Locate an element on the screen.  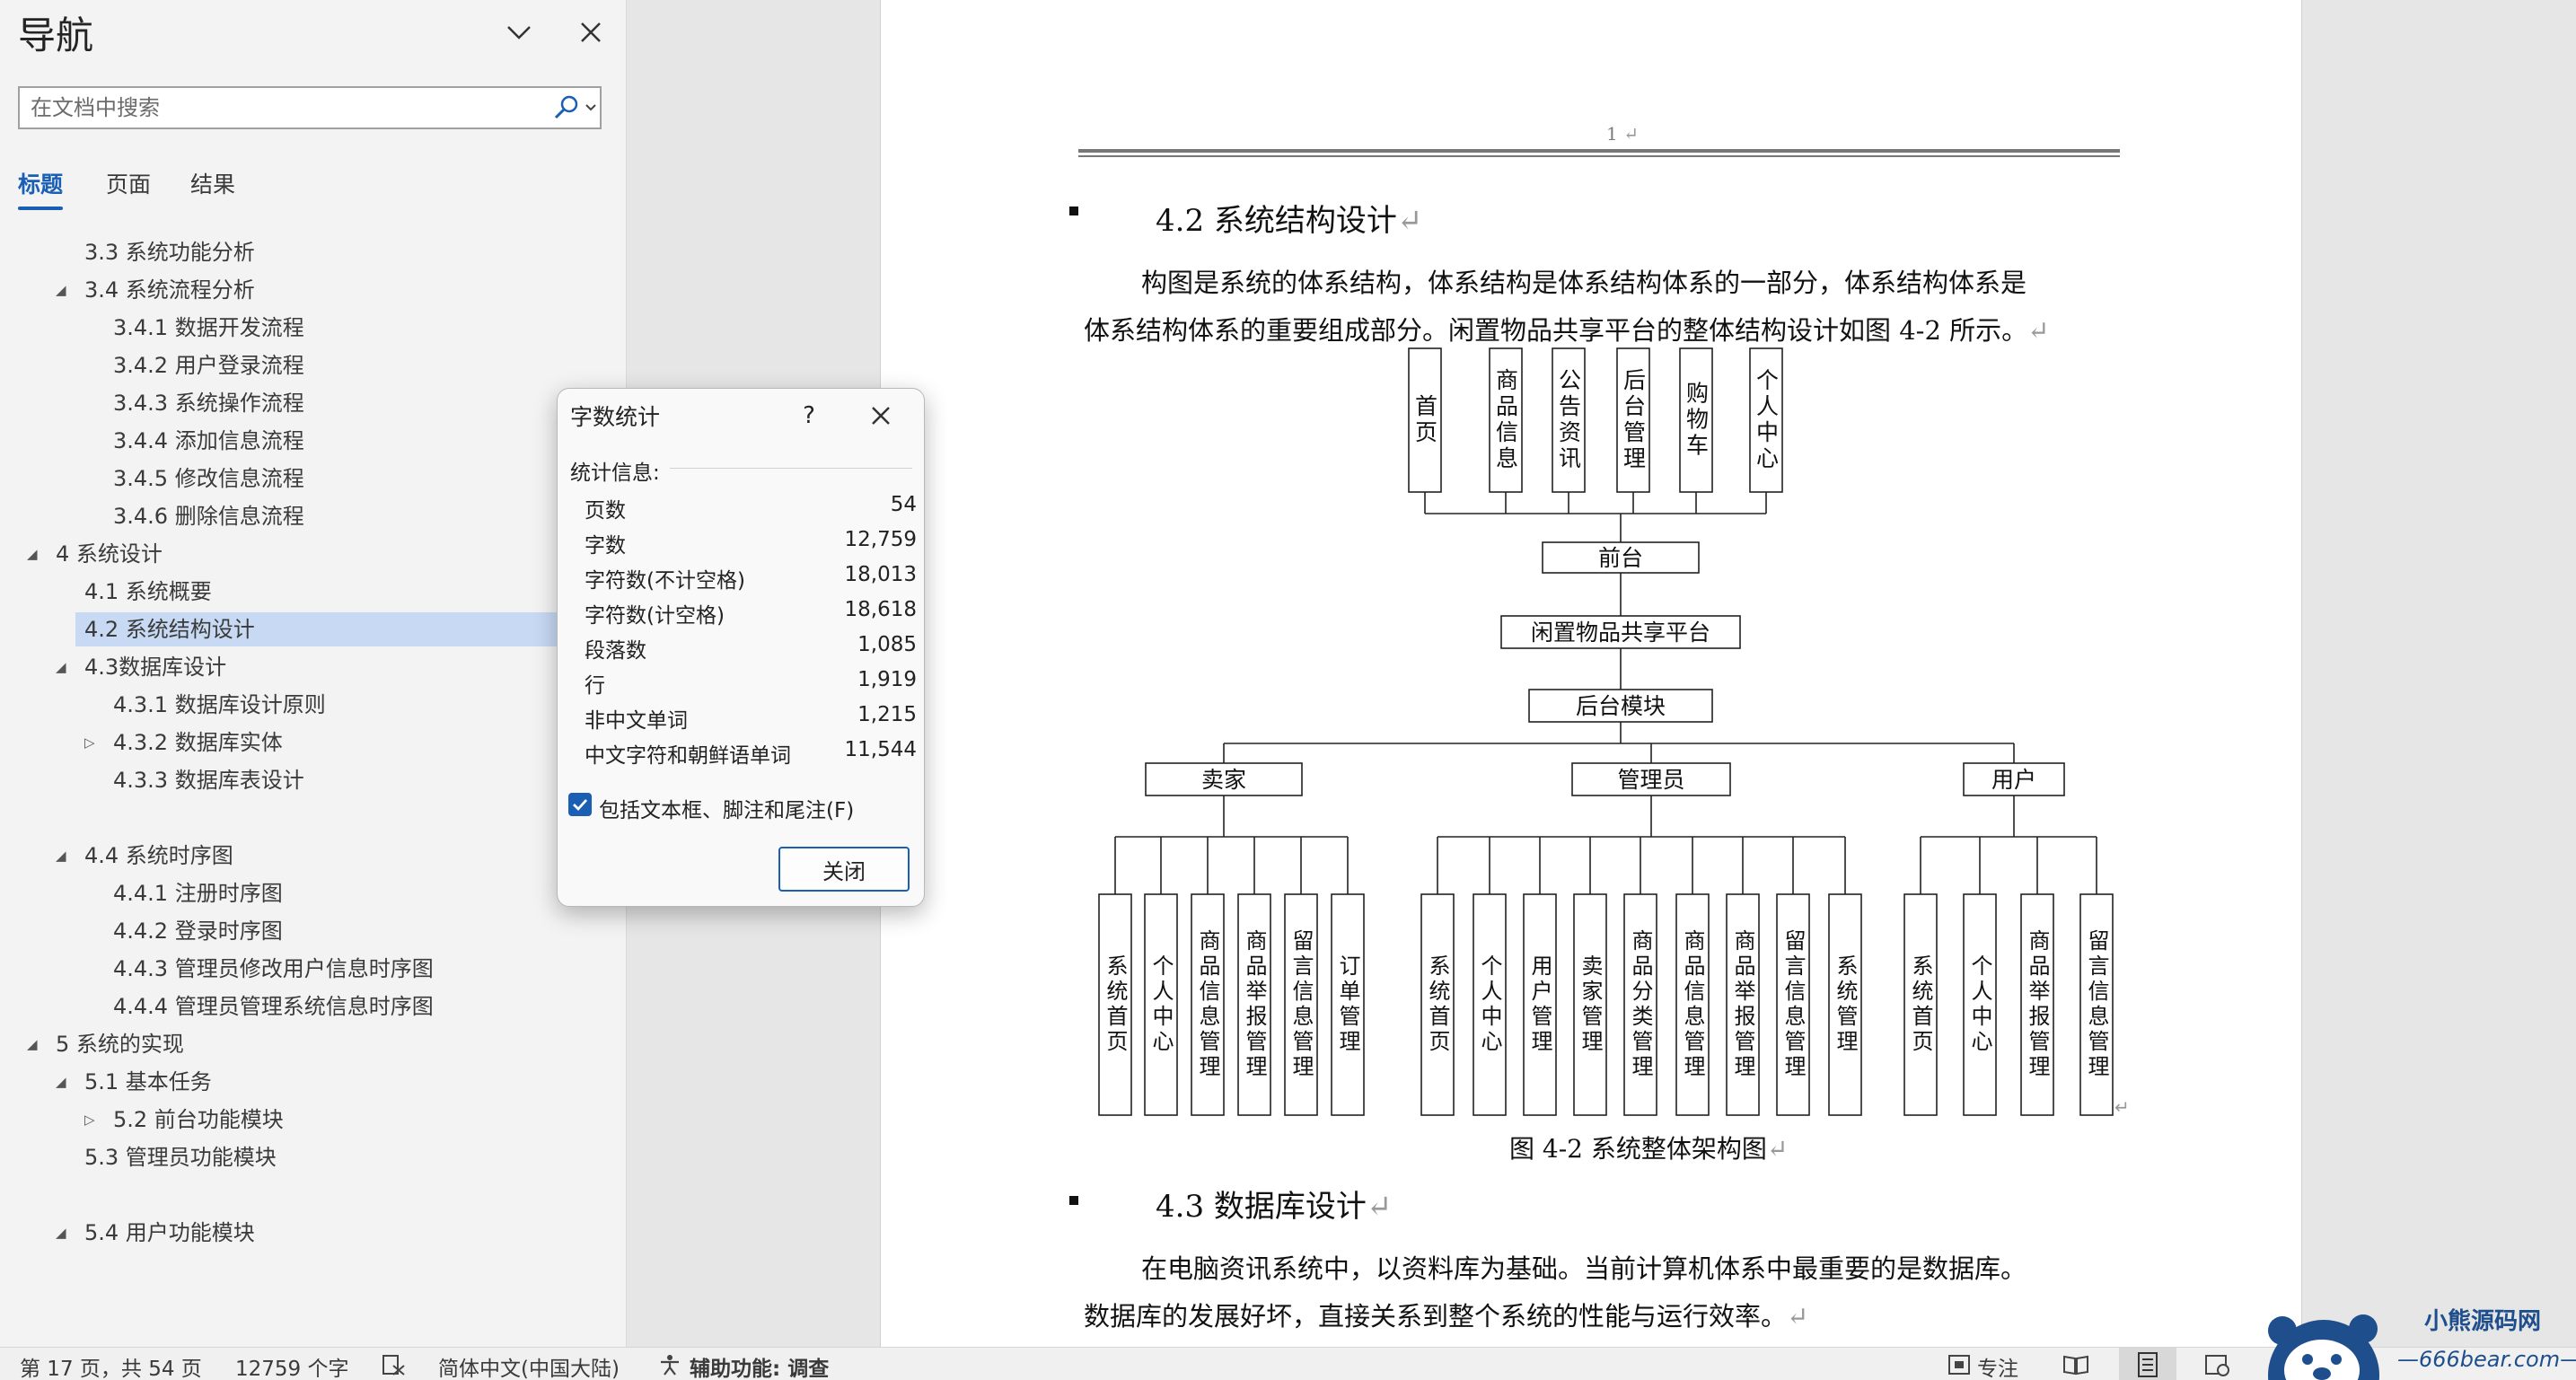
include-checkbox-label: 包括文本框、脚注和尾注(F) is located at coordinates (726, 808).